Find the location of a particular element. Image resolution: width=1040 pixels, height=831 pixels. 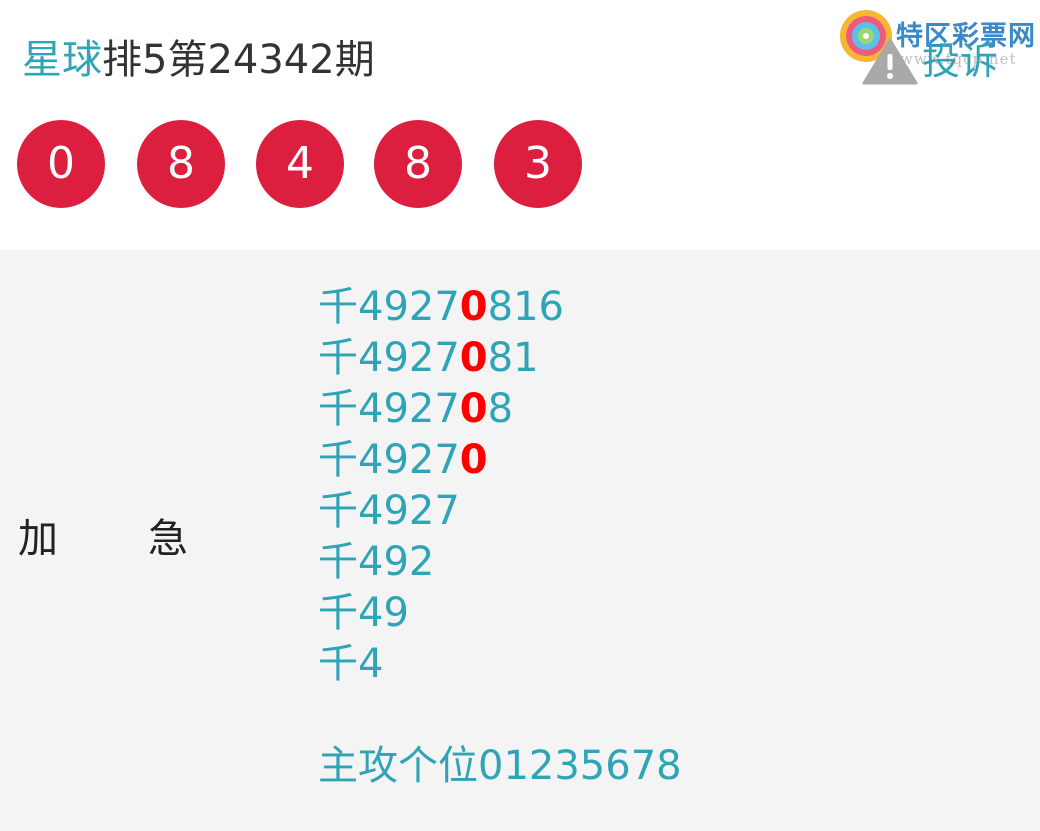

main-attack-text: 主攻个位01235678 is located at coordinates (500, 766).